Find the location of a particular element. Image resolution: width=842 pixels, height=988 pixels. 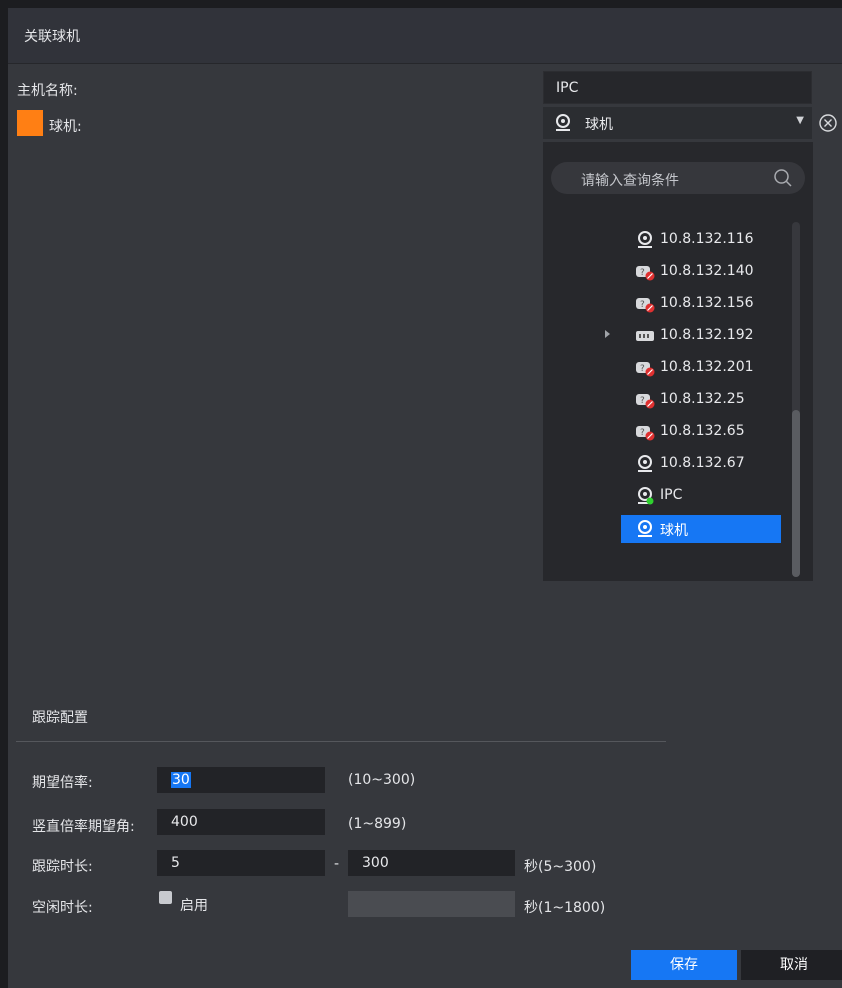

tree-item-label: 球机 is located at coordinates (674, 531).